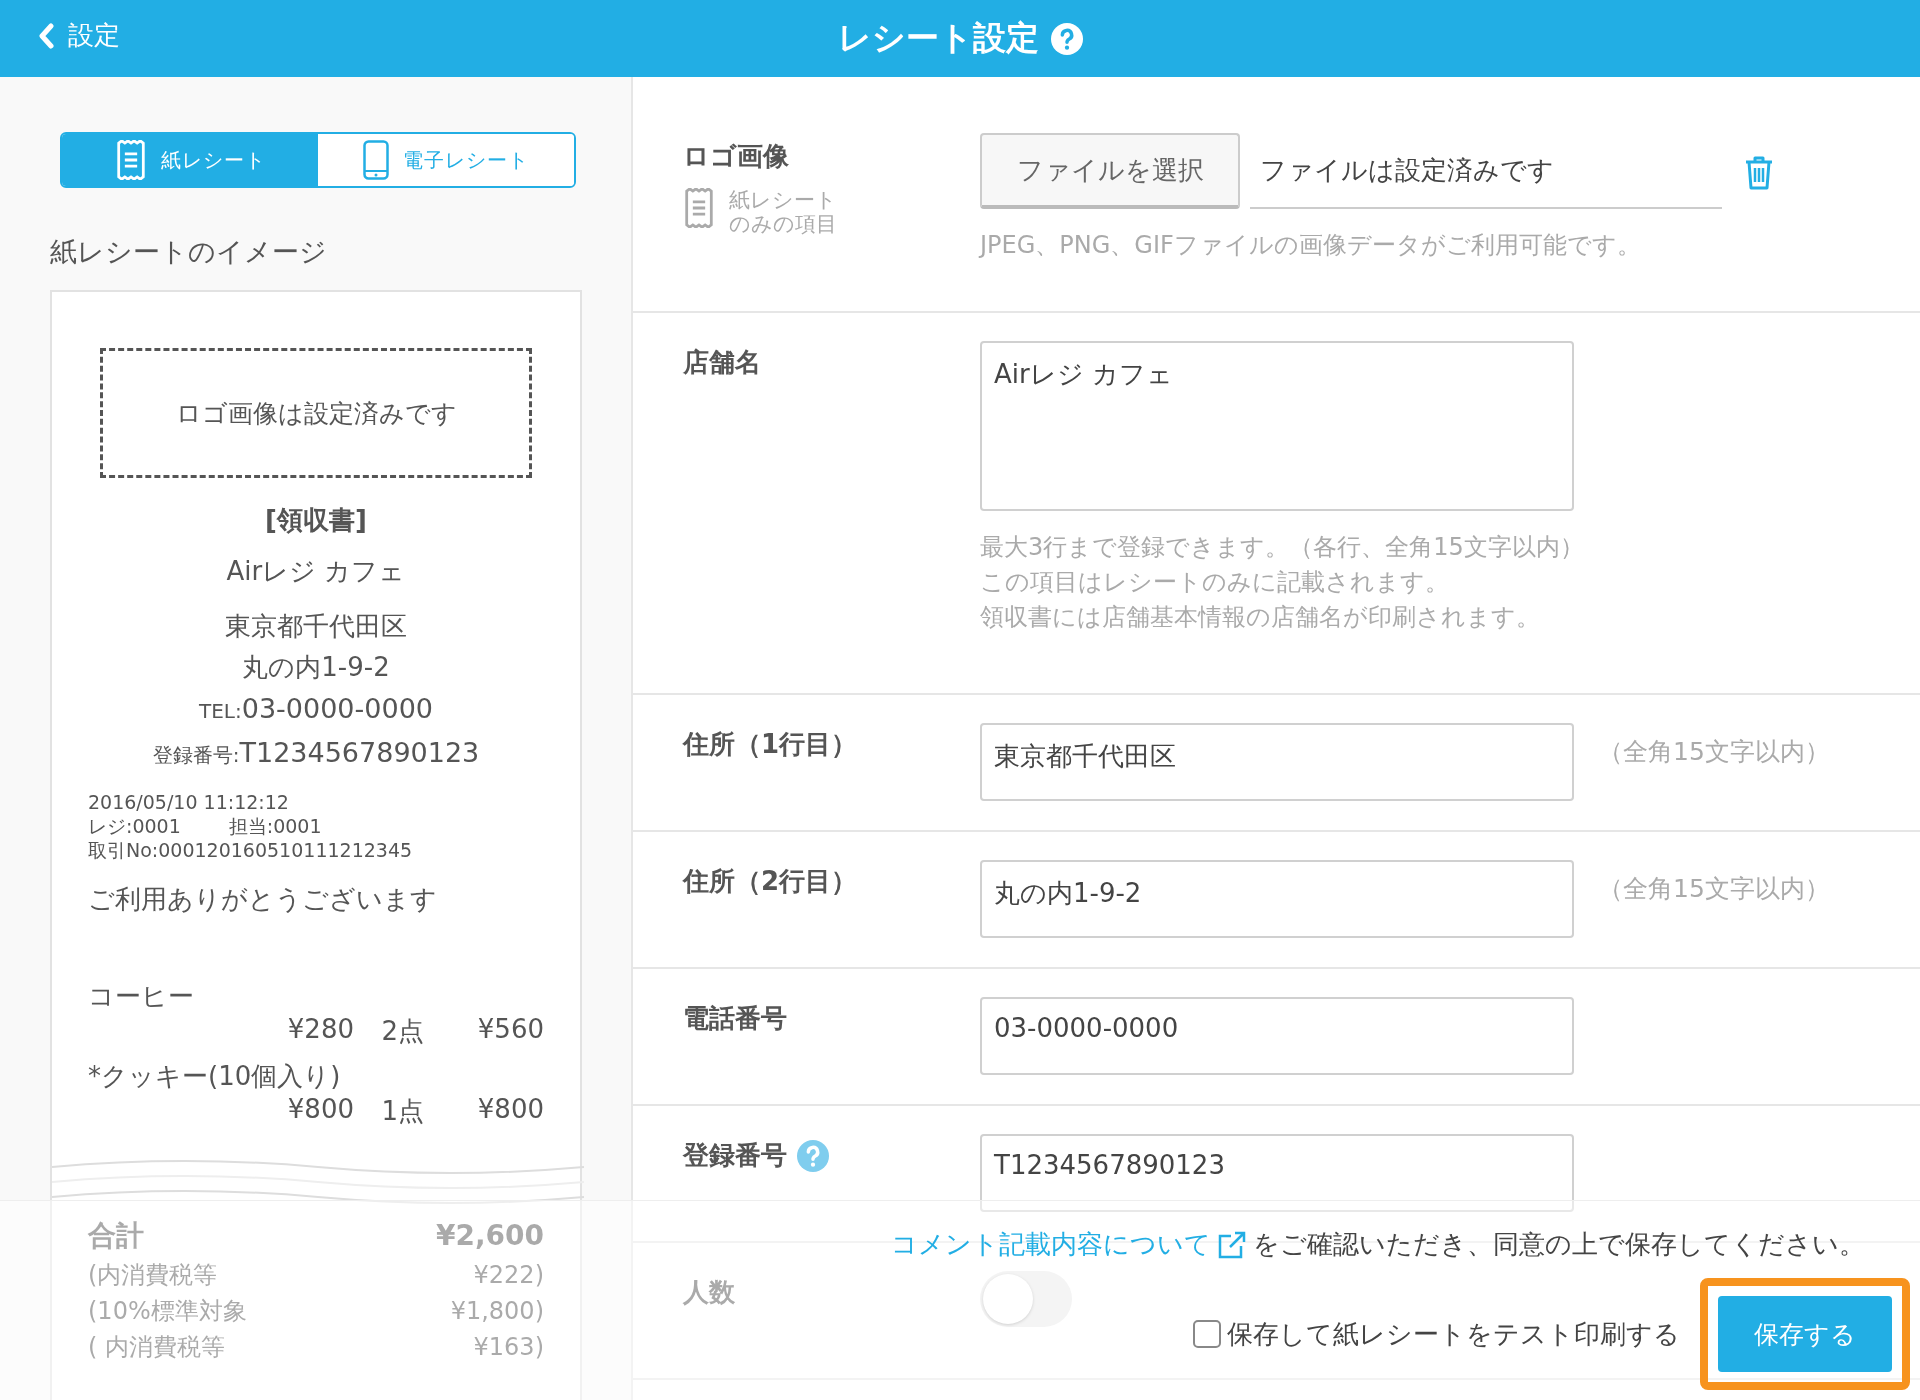 Image resolution: width=1920 pixels, height=1400 pixels. I want to click on file-name-field: ファイルは設定済みです, so click(1486, 171).